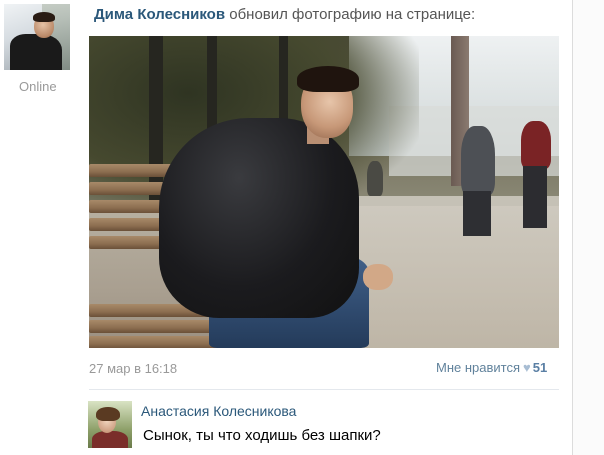 The height and width of the screenshot is (455, 604). Describe the element at coordinates (218, 411) in the screenshot. I see `comment-author-link: Анастасия Колесникова` at that location.